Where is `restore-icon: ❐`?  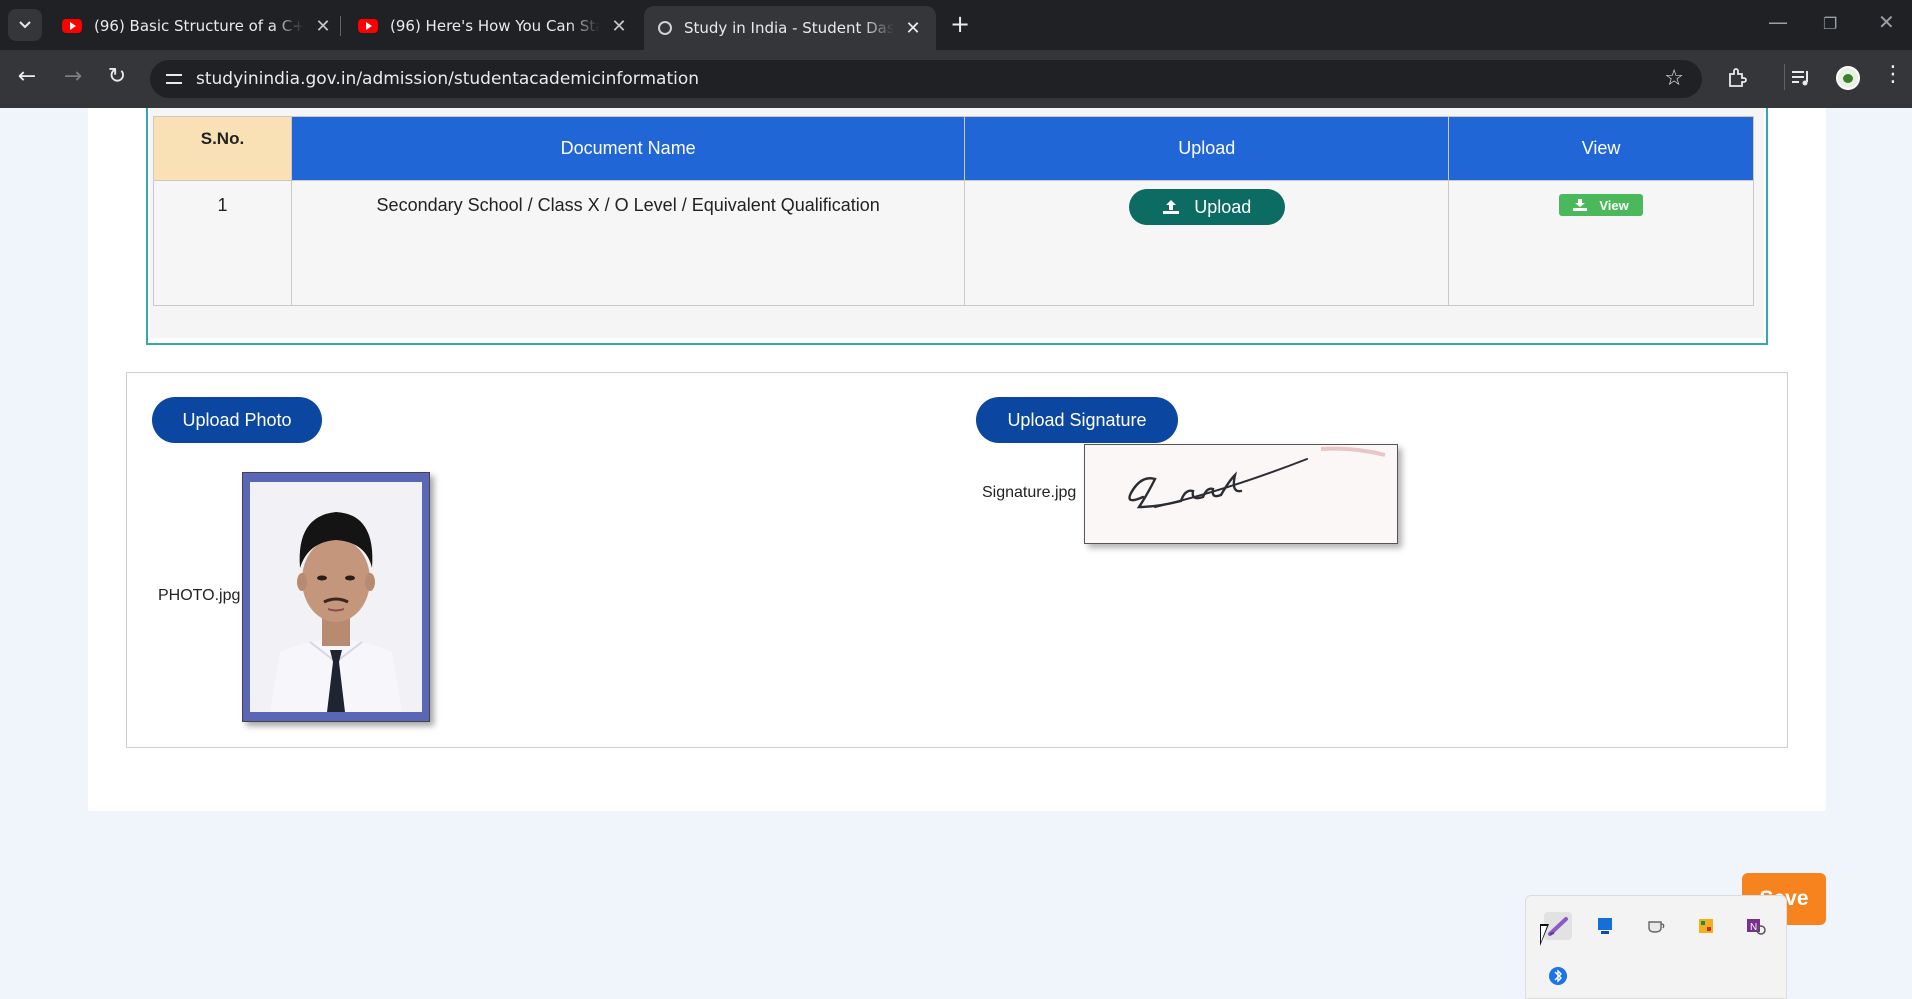
restore-icon: ❐ is located at coordinates (1830, 23).